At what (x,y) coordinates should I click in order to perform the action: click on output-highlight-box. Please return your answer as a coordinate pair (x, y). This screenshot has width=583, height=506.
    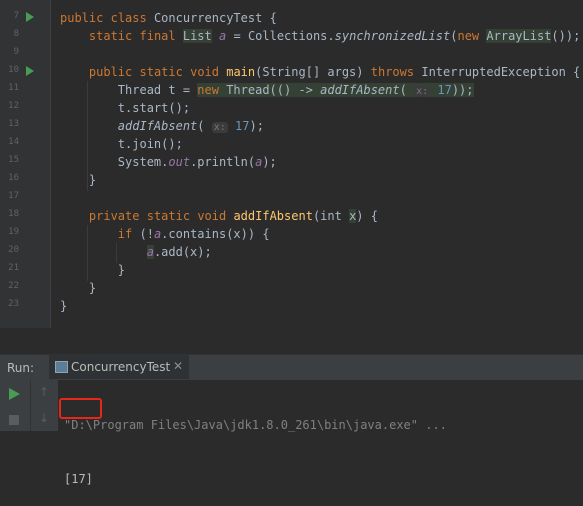
    Looking at the image, I should click on (80, 408).